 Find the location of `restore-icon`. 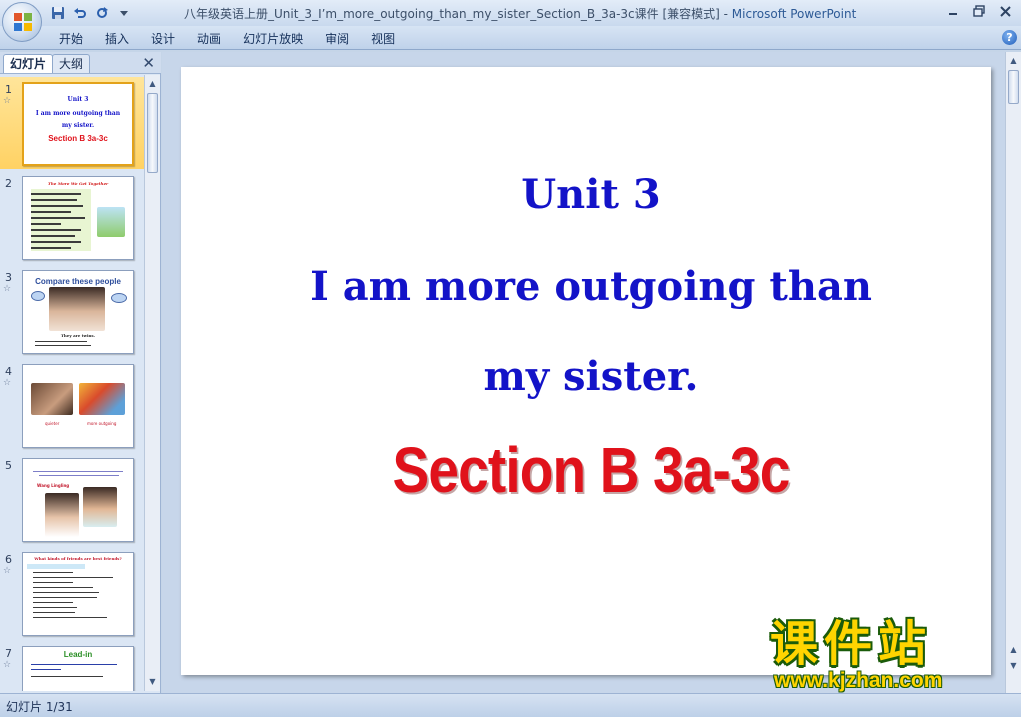

restore-icon is located at coordinates (979, 11).